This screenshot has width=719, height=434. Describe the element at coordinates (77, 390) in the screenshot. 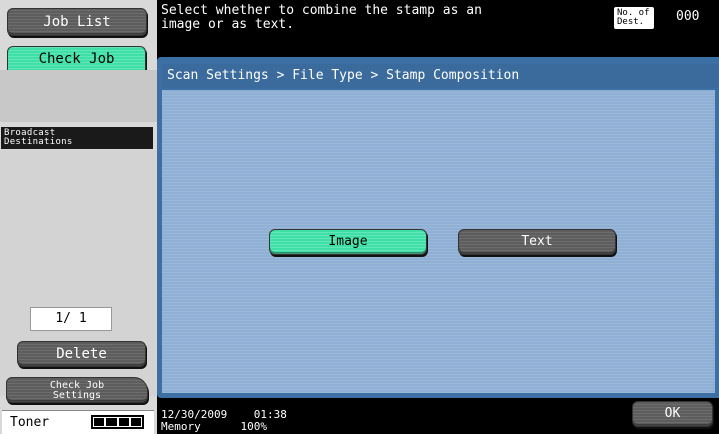

I see `check-job-settings-button: Check Job Settings` at that location.